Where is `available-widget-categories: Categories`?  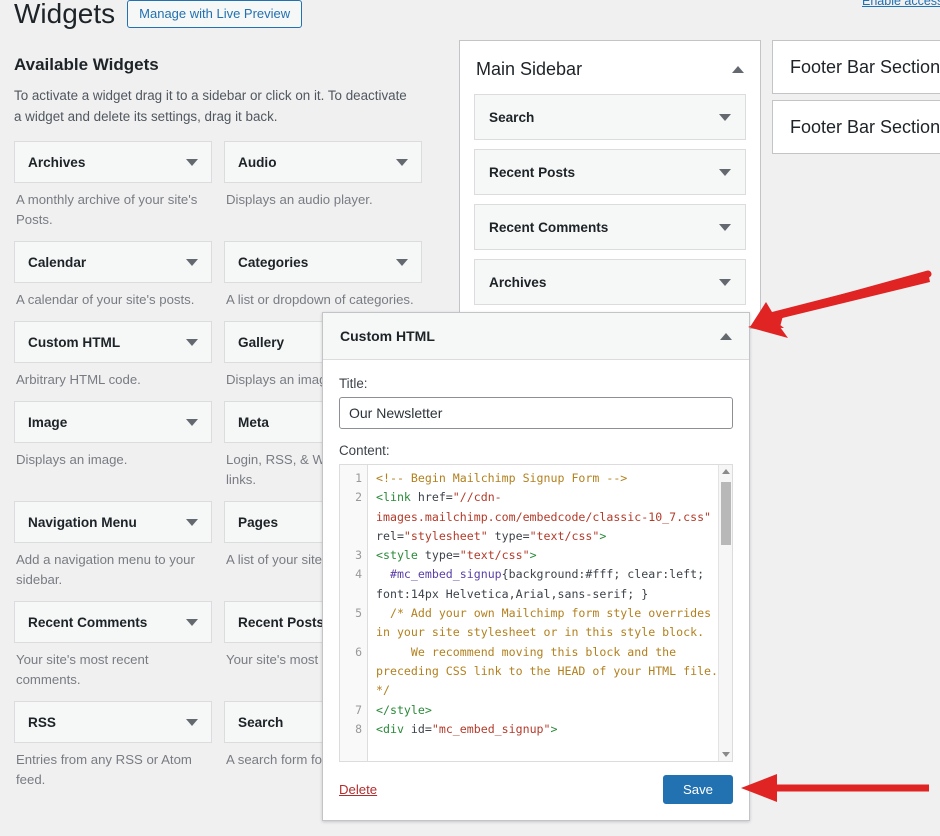 available-widget-categories: Categories is located at coordinates (323, 262).